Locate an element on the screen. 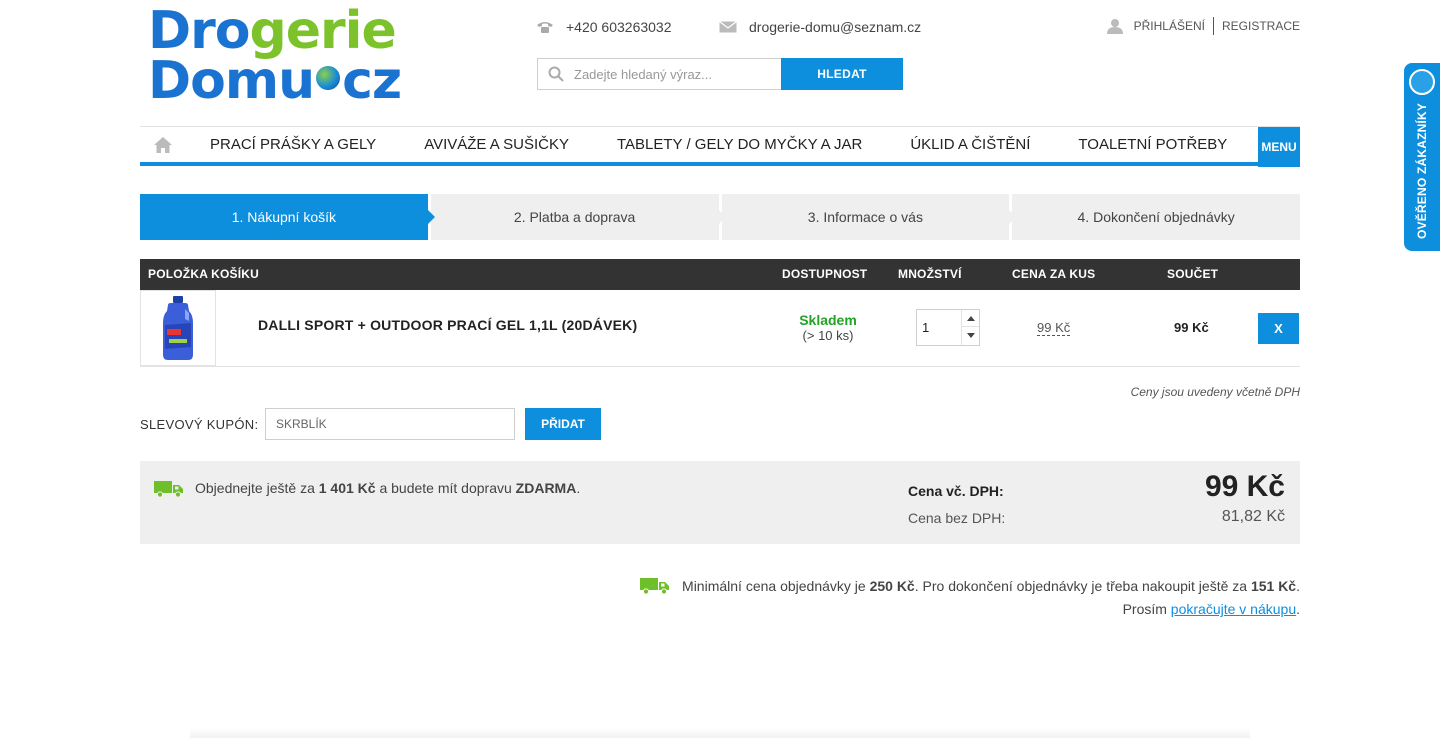 The height and width of the screenshot is (738, 1440). divider is located at coordinates (1213, 26).